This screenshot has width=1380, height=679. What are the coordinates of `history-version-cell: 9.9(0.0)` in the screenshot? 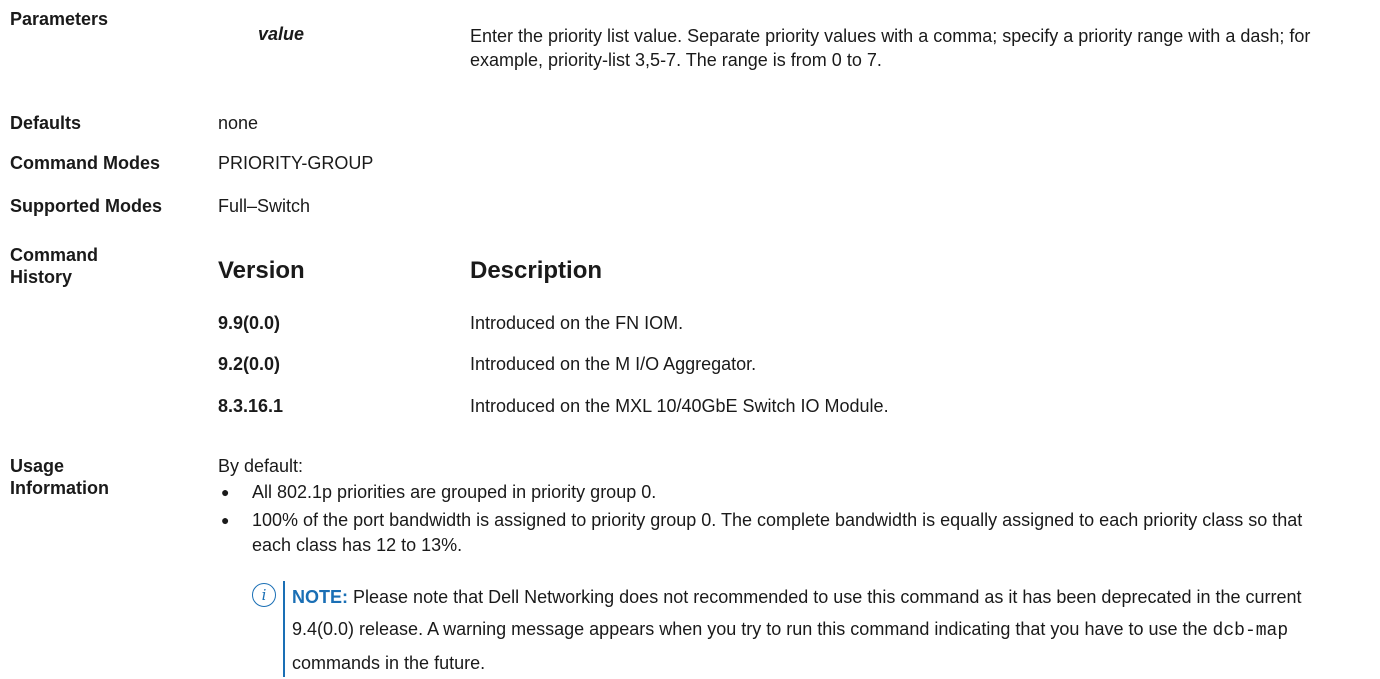 It's located at (249, 323).